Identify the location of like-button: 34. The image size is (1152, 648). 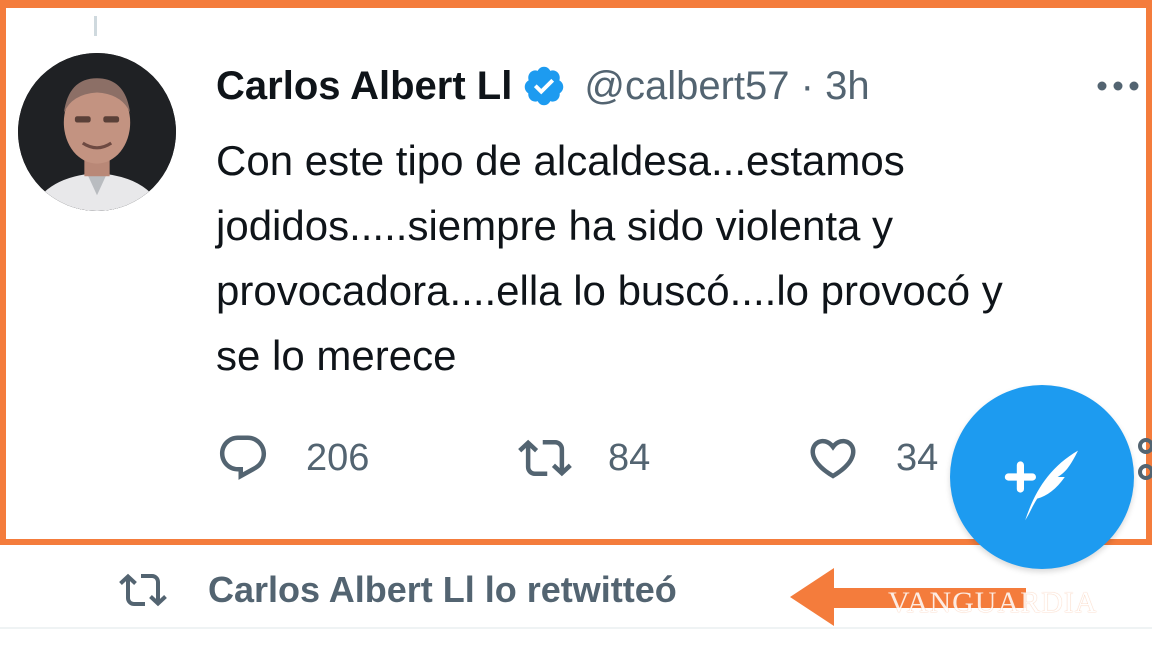
(872, 458).